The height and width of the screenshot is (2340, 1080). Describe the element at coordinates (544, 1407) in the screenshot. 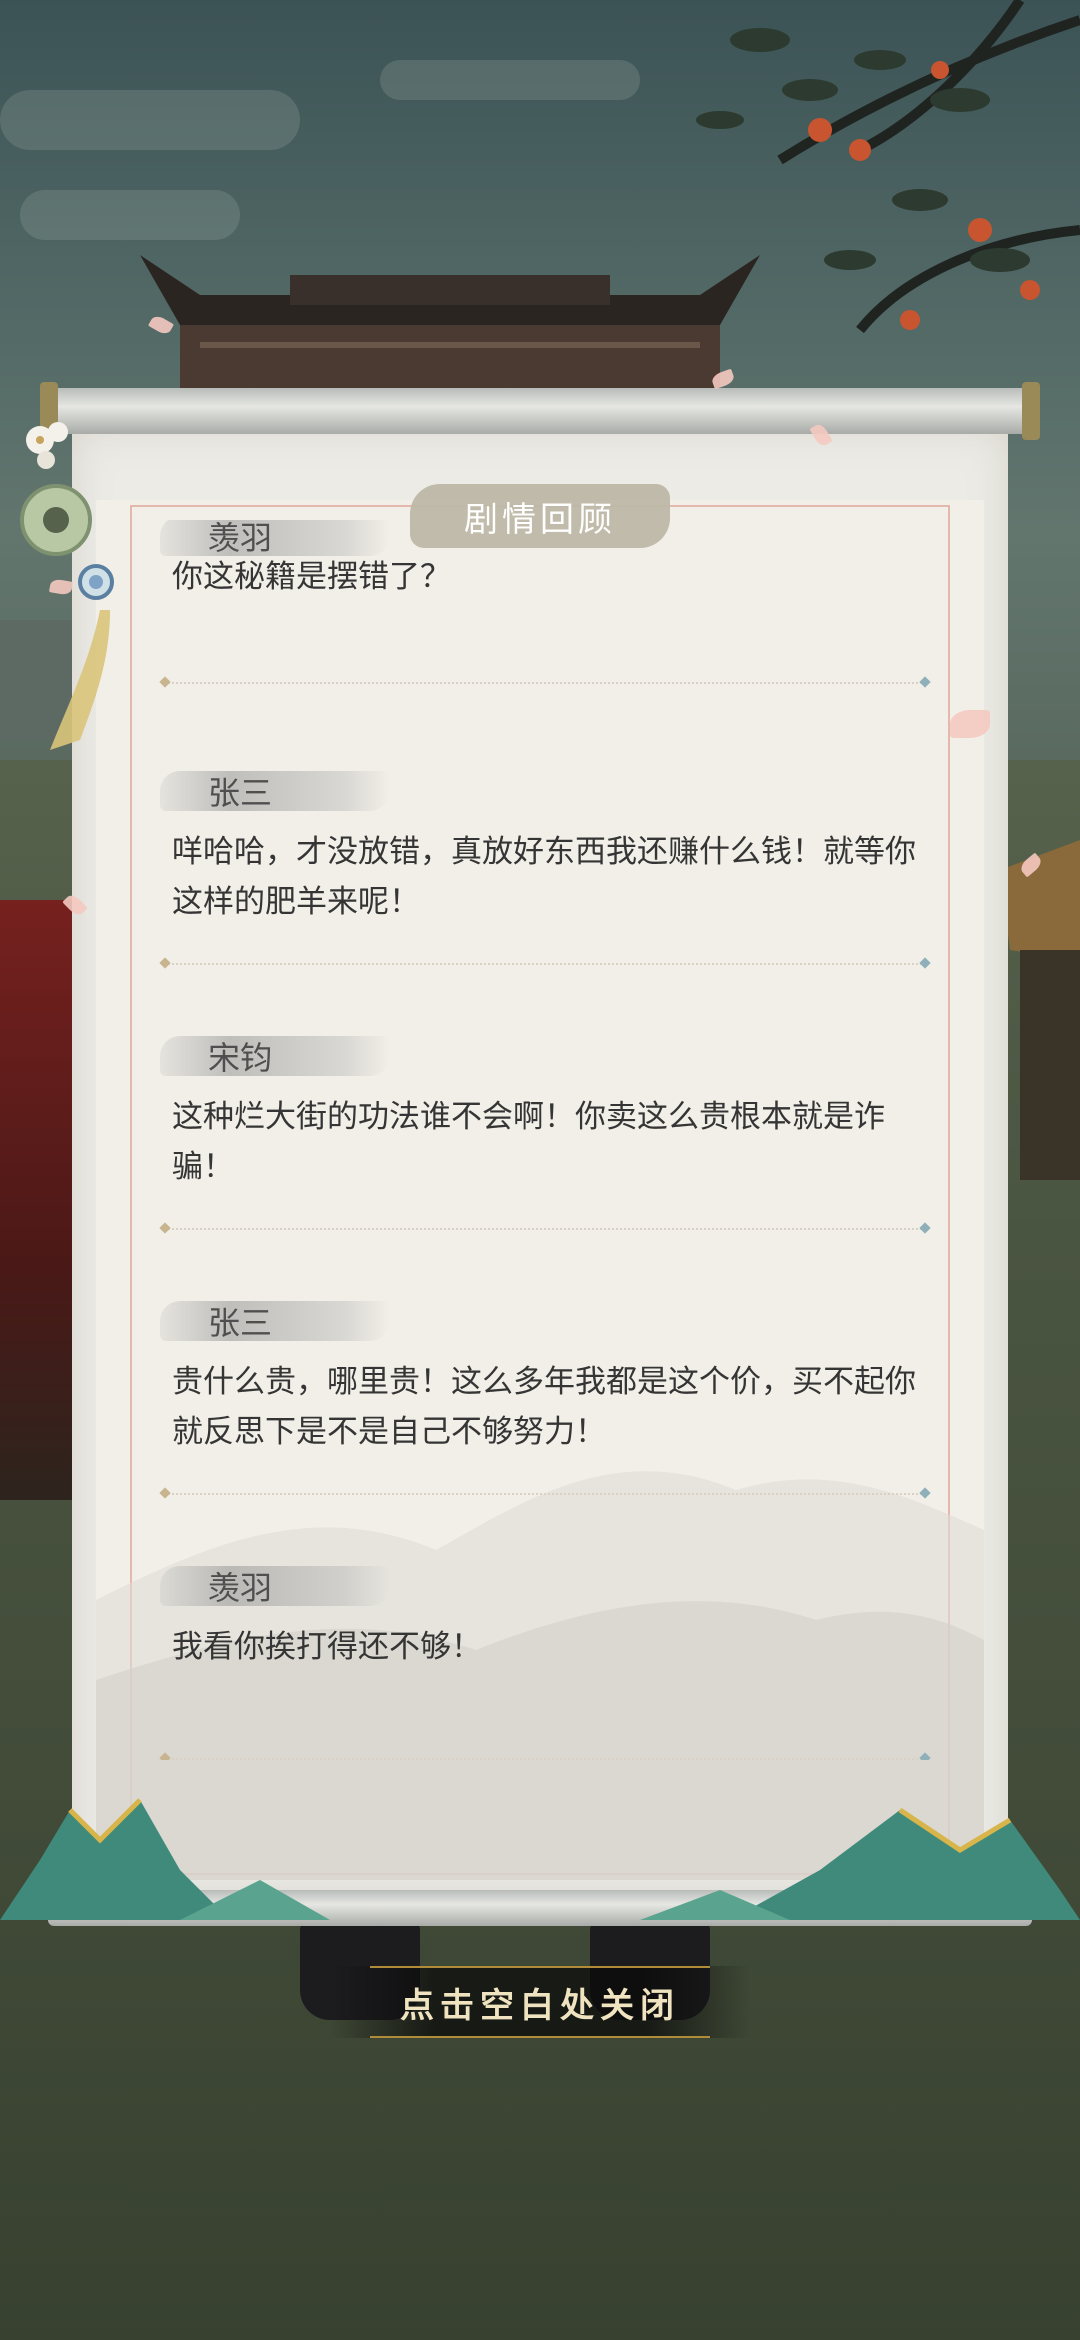

I see `dialogue-line: 贵什么贵，哪里贵！这么多年我都是这个价，买不起你就反思下是不是自己不够努力！` at that location.